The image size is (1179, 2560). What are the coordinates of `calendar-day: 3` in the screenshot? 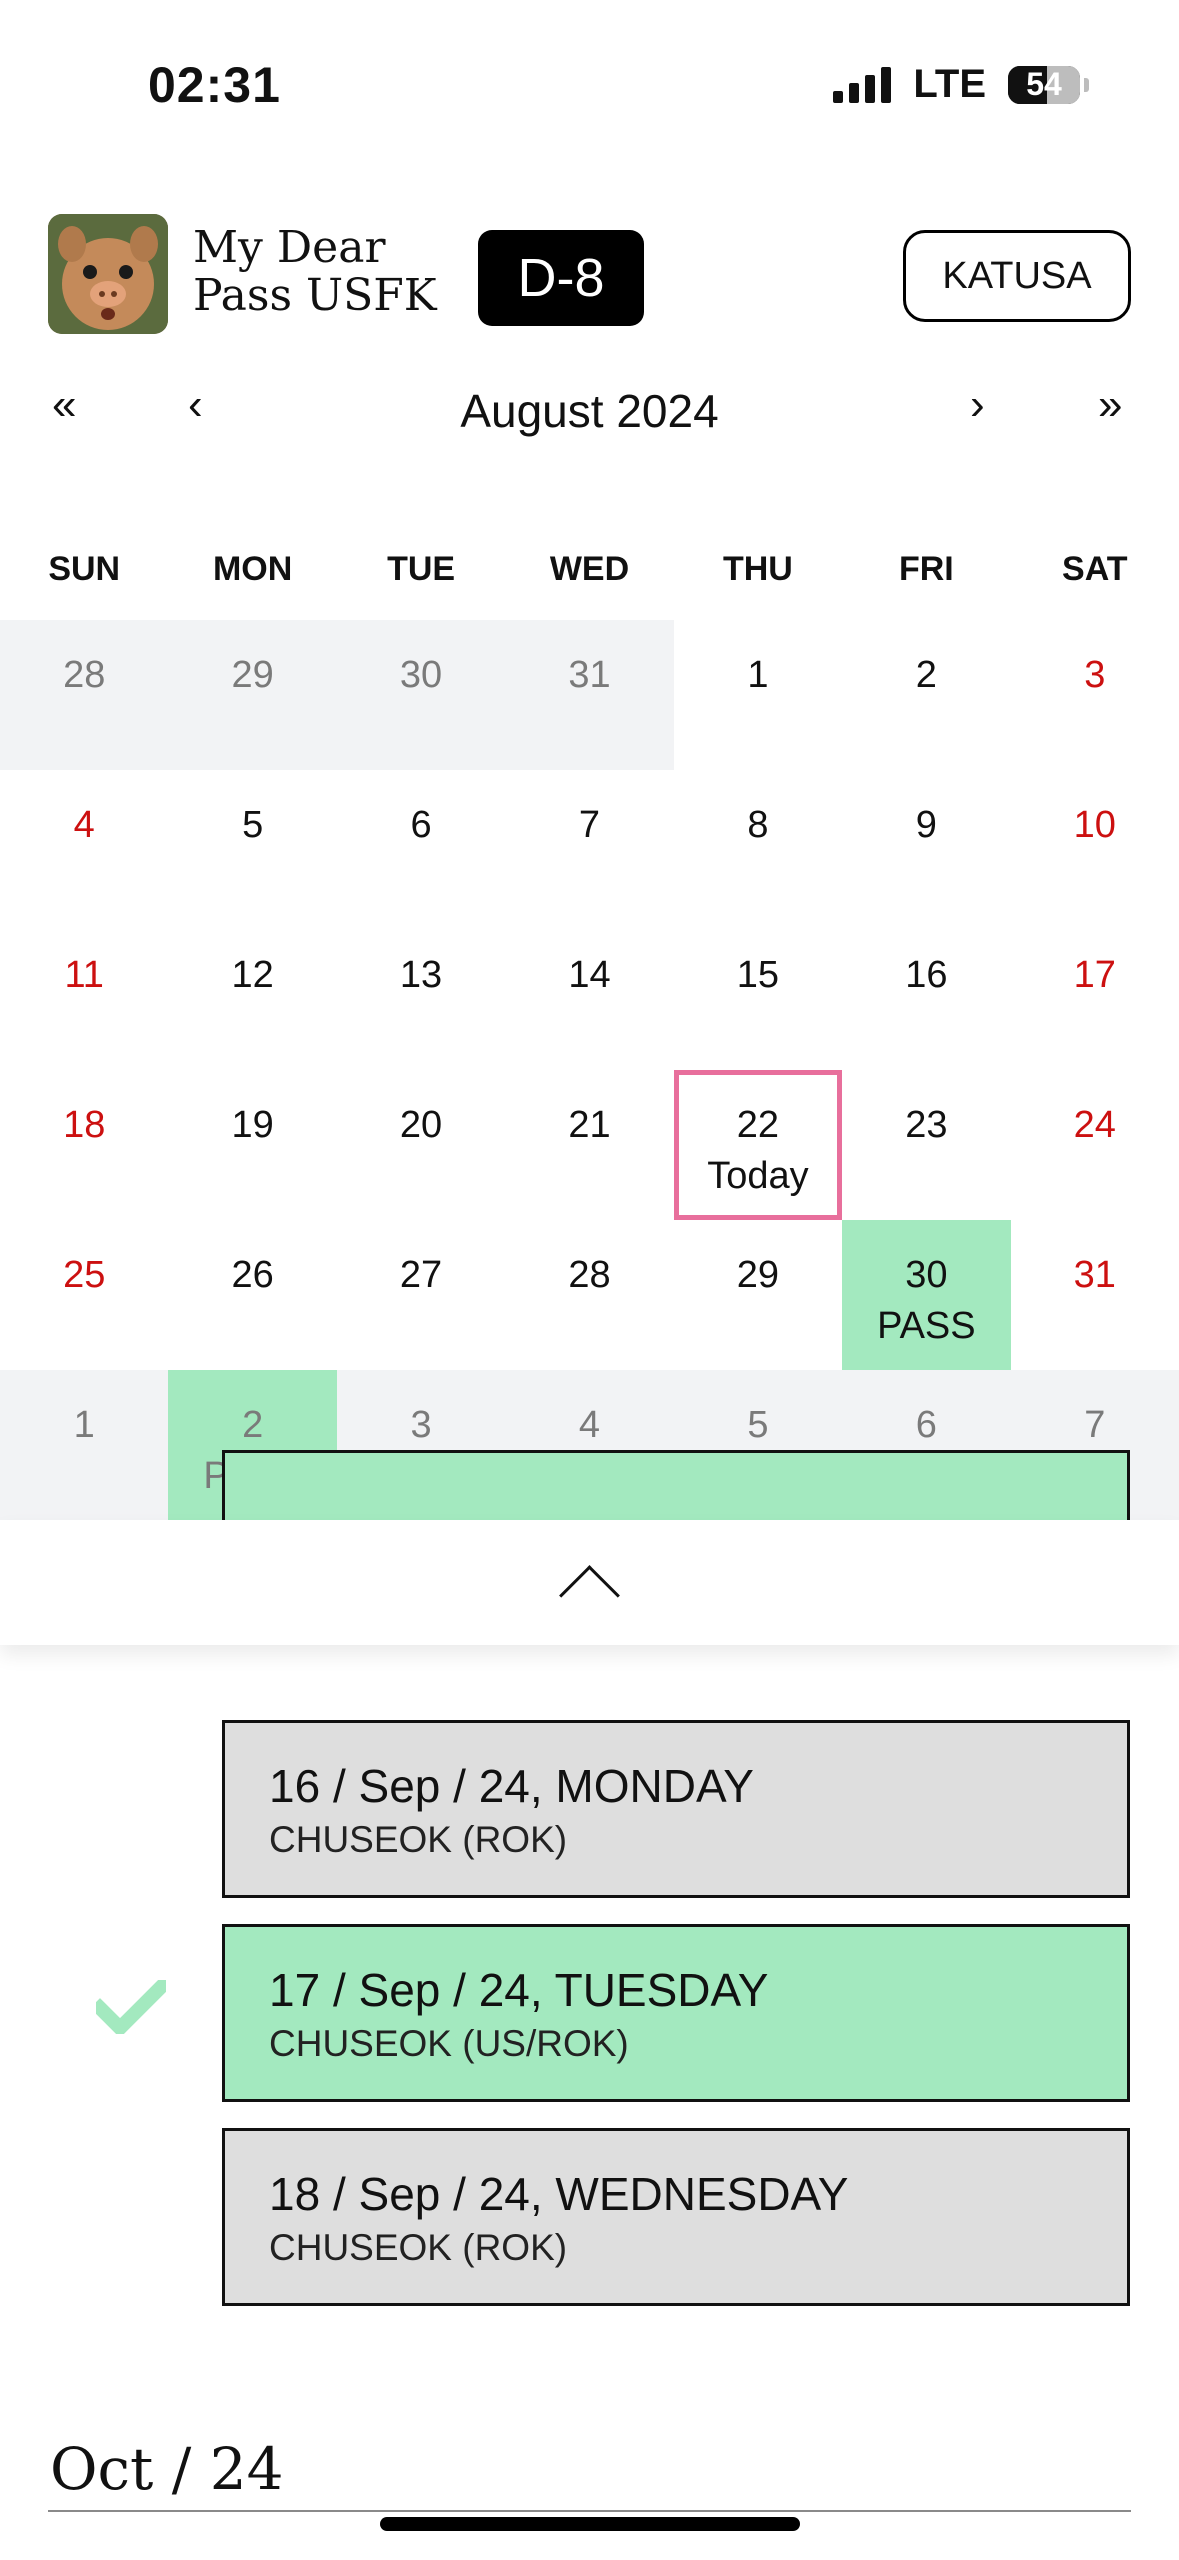 It's located at (1095, 695).